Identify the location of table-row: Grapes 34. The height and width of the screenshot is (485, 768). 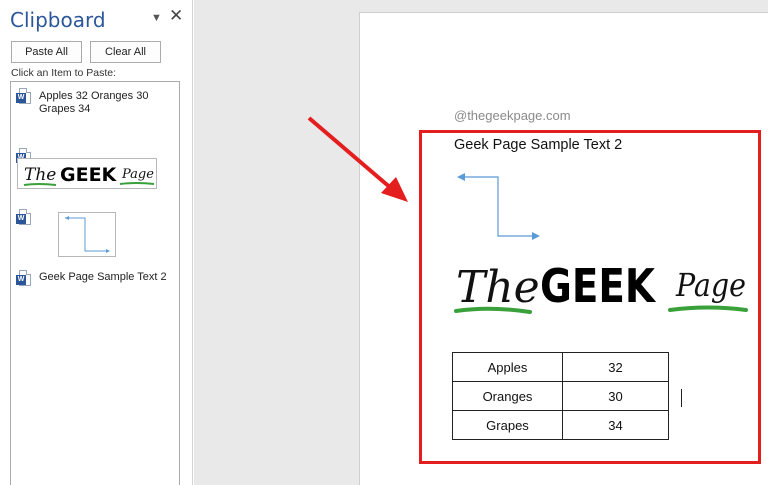
(560, 425).